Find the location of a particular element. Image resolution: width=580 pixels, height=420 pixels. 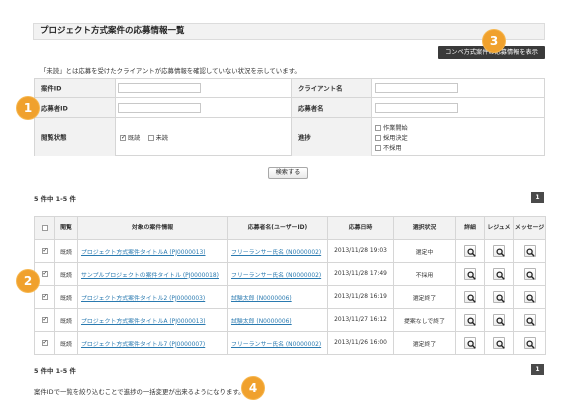

client-name-input is located at coordinates (416, 88).